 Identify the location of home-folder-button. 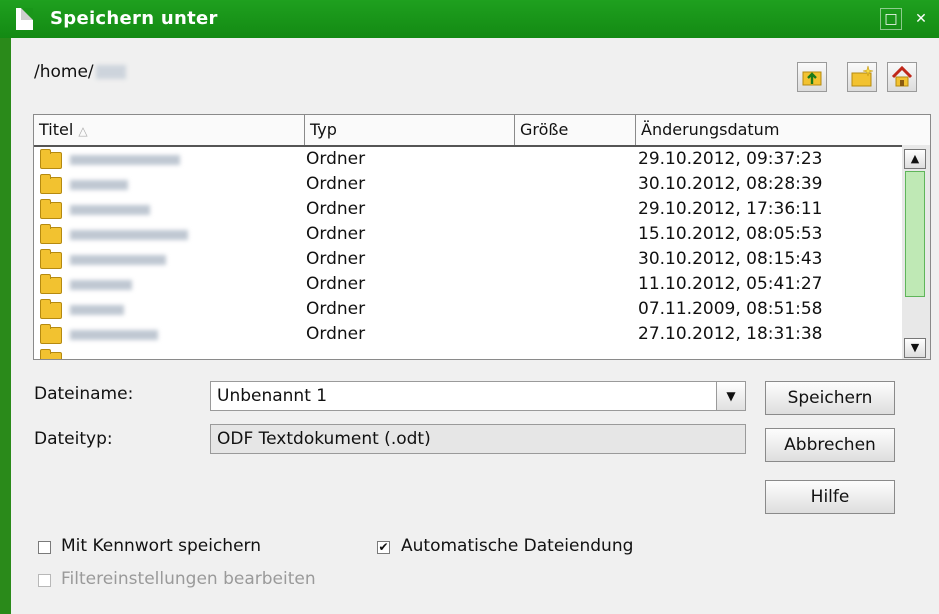
(902, 77).